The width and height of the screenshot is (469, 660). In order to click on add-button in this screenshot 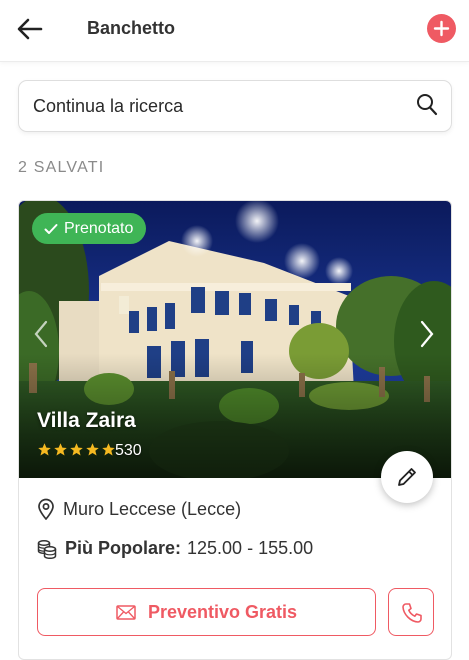, I will do `click(441, 28)`.